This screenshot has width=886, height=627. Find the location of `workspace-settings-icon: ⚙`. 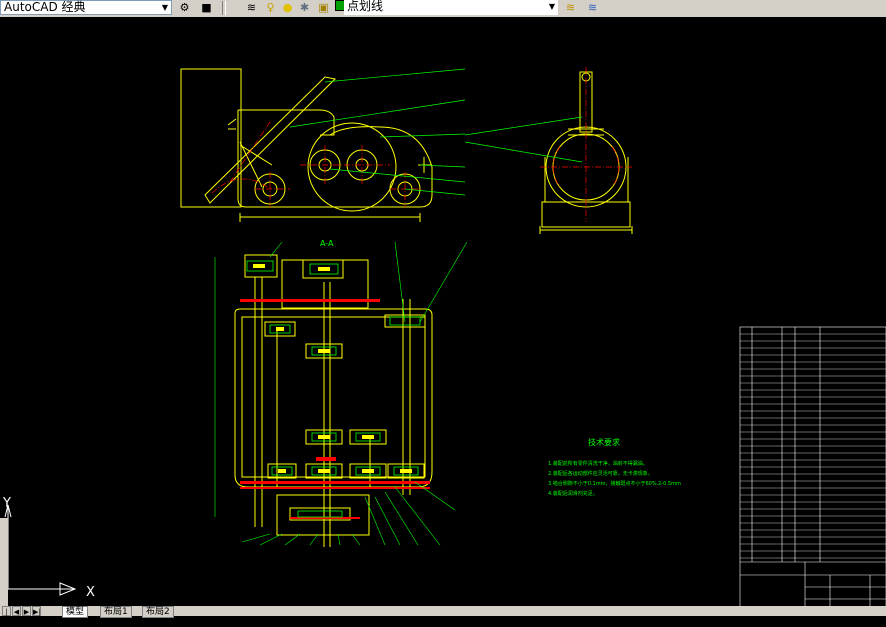

workspace-settings-icon: ⚙ is located at coordinates (184, 8).